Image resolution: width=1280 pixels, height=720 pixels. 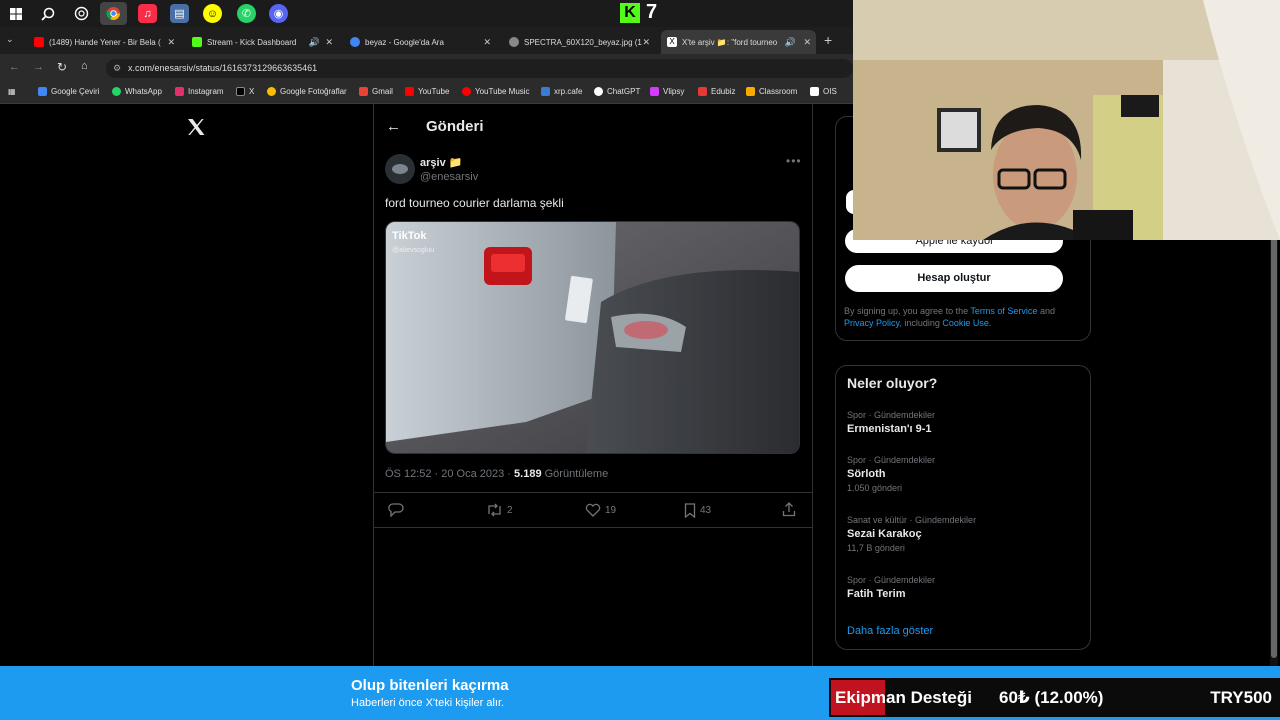 What do you see at coordinates (246, 13) in the screenshot?
I see `whatsapp-icon: ✆` at bounding box center [246, 13].